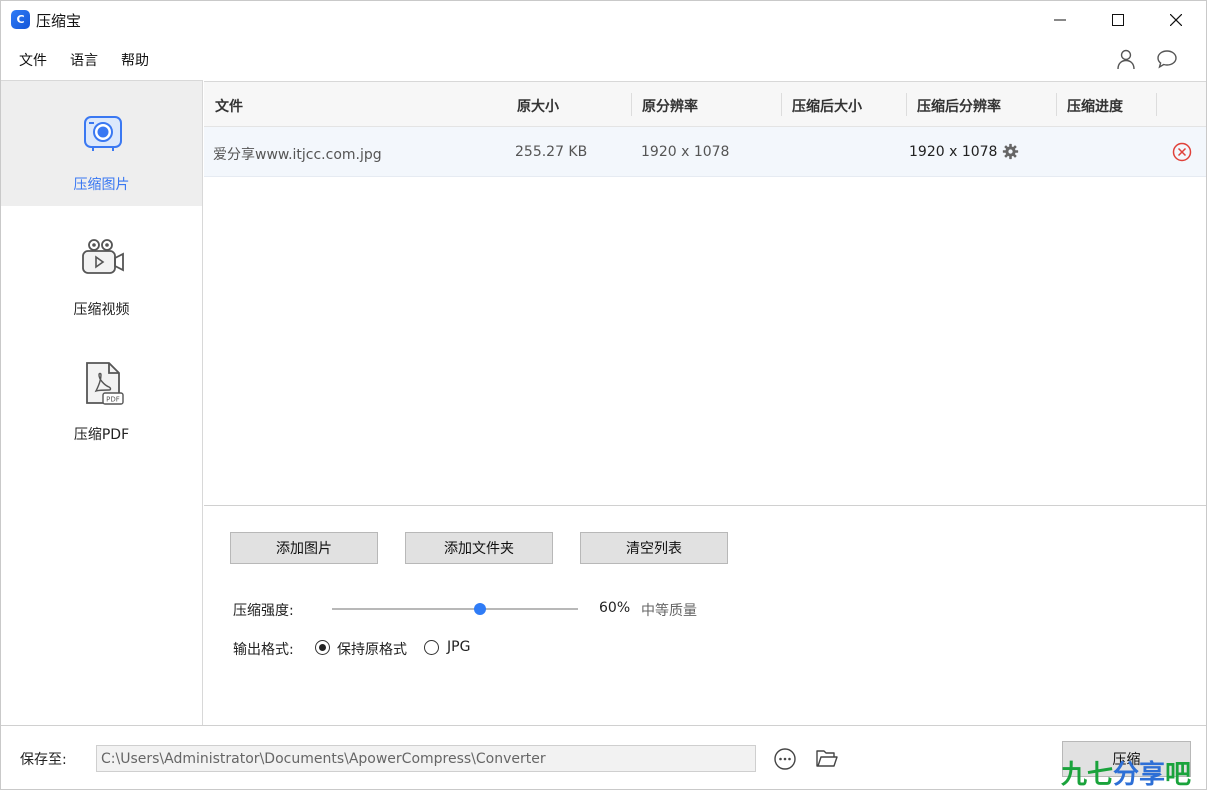 The height and width of the screenshot is (790, 1207). Describe the element at coordinates (827, 107) in the screenshot. I see `column-header-compressed-size: 压缩后大小` at that location.